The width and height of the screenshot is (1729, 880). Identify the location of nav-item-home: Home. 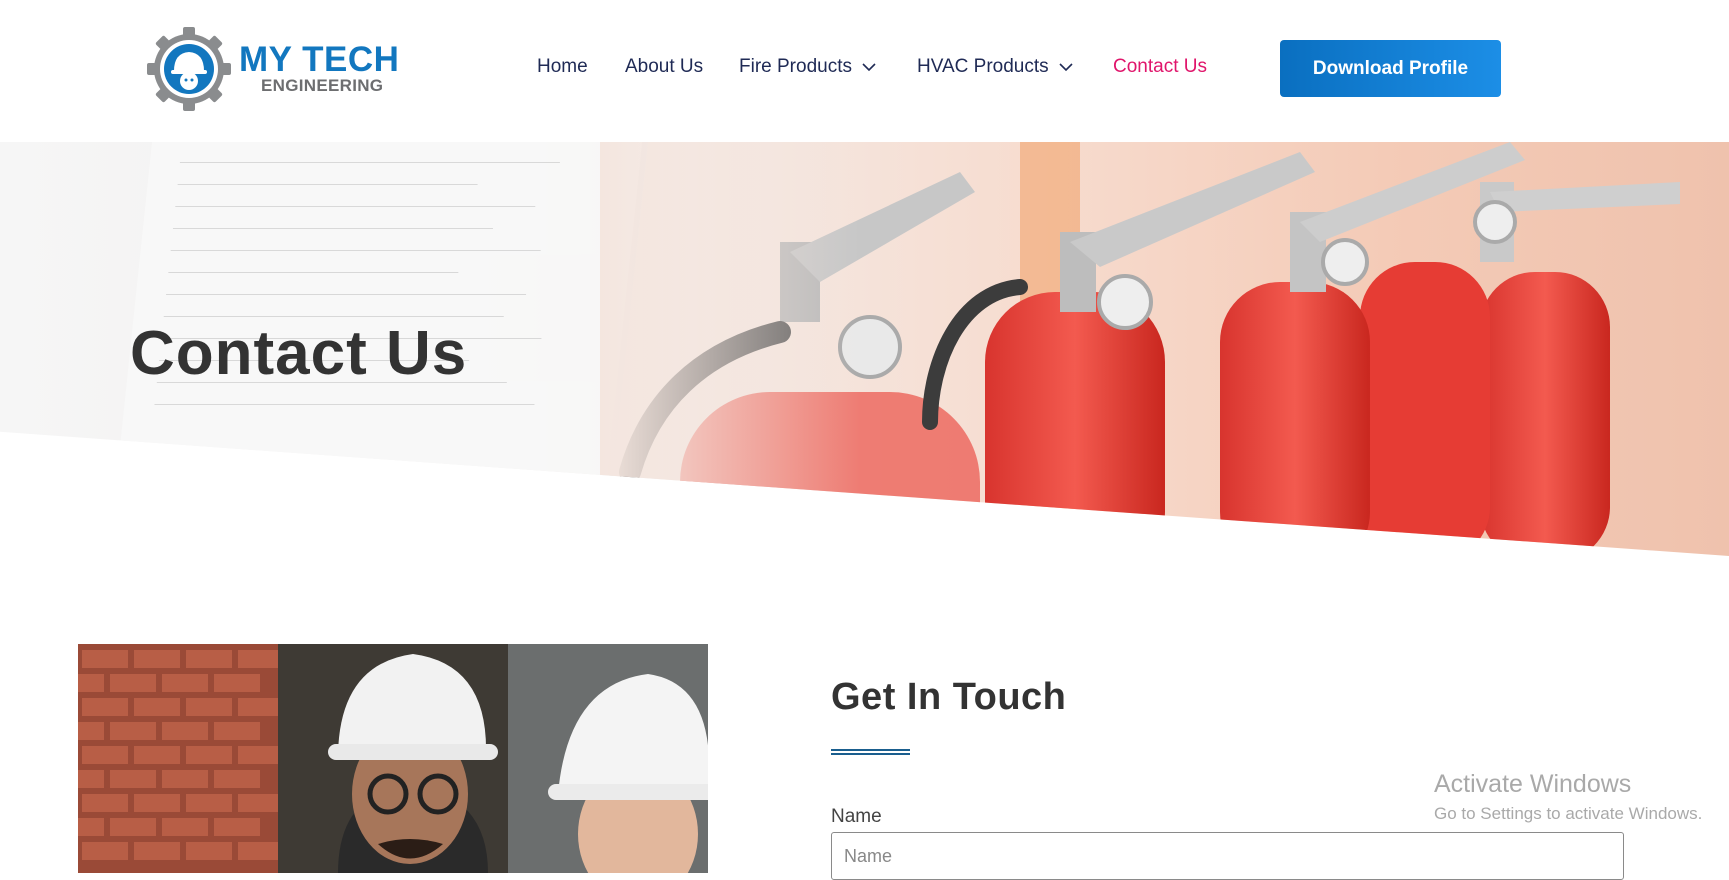
(562, 67).